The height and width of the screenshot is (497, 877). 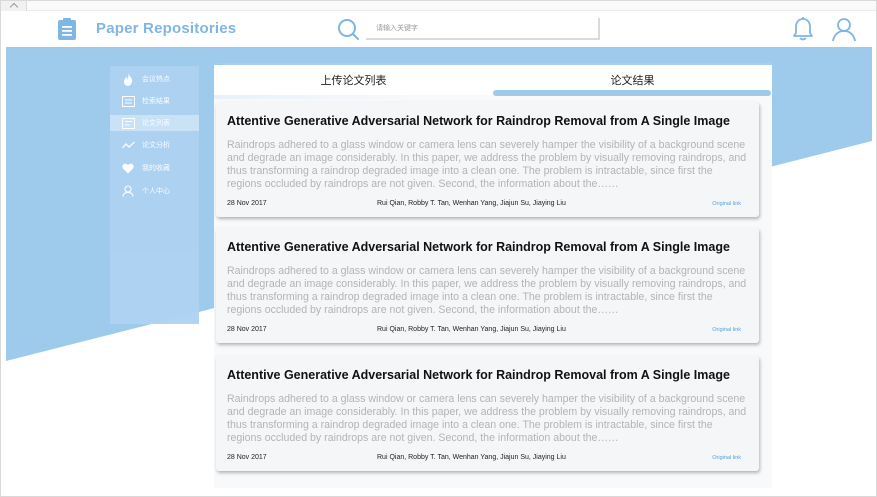 What do you see at coordinates (166, 28) in the screenshot?
I see `brand-title: Paper Repositories` at bounding box center [166, 28].